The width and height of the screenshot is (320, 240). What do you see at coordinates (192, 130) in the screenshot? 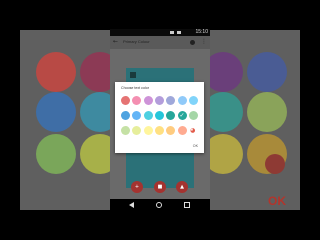
I see `palette-icon: ◕` at bounding box center [192, 130].